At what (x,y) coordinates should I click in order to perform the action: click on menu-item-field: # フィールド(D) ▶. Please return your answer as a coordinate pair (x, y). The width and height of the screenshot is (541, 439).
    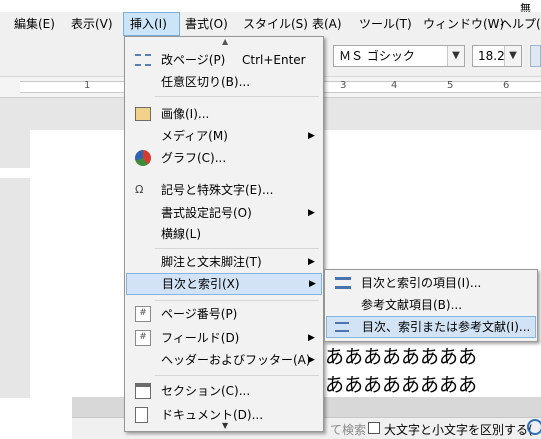
    Looking at the image, I should click on (224, 338).